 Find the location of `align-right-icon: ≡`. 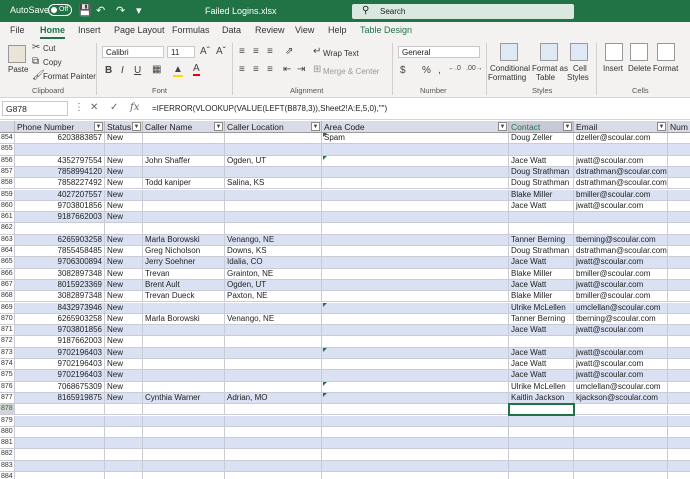

align-right-icon: ≡ is located at coordinates (270, 69).